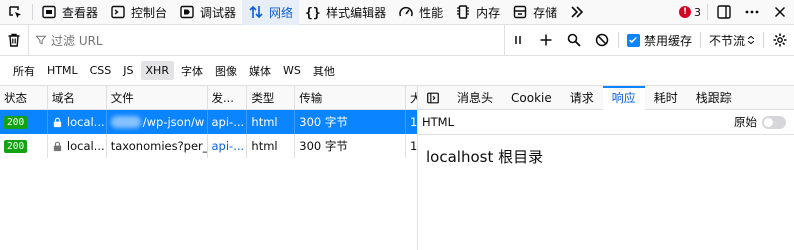 The image size is (794, 250). Describe the element at coordinates (397, 71) in the screenshot. I see `request-type-filters: 所有 HTML CSS JS XHR 字体 图像 媒体 WS 其他` at that location.